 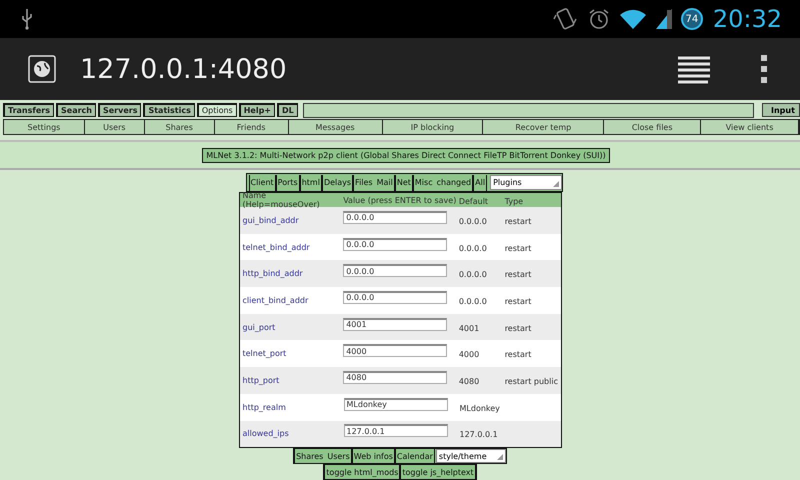 What do you see at coordinates (27, 19) in the screenshot?
I see `usb-icon` at bounding box center [27, 19].